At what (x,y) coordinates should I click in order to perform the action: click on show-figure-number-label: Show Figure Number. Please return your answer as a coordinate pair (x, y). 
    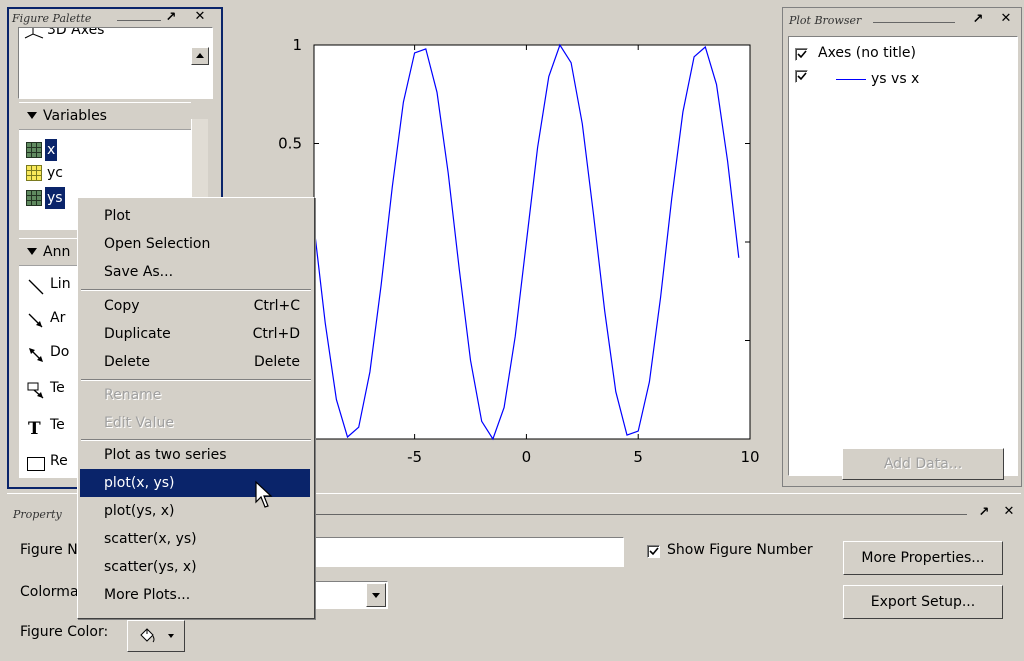
    Looking at the image, I should click on (740, 550).